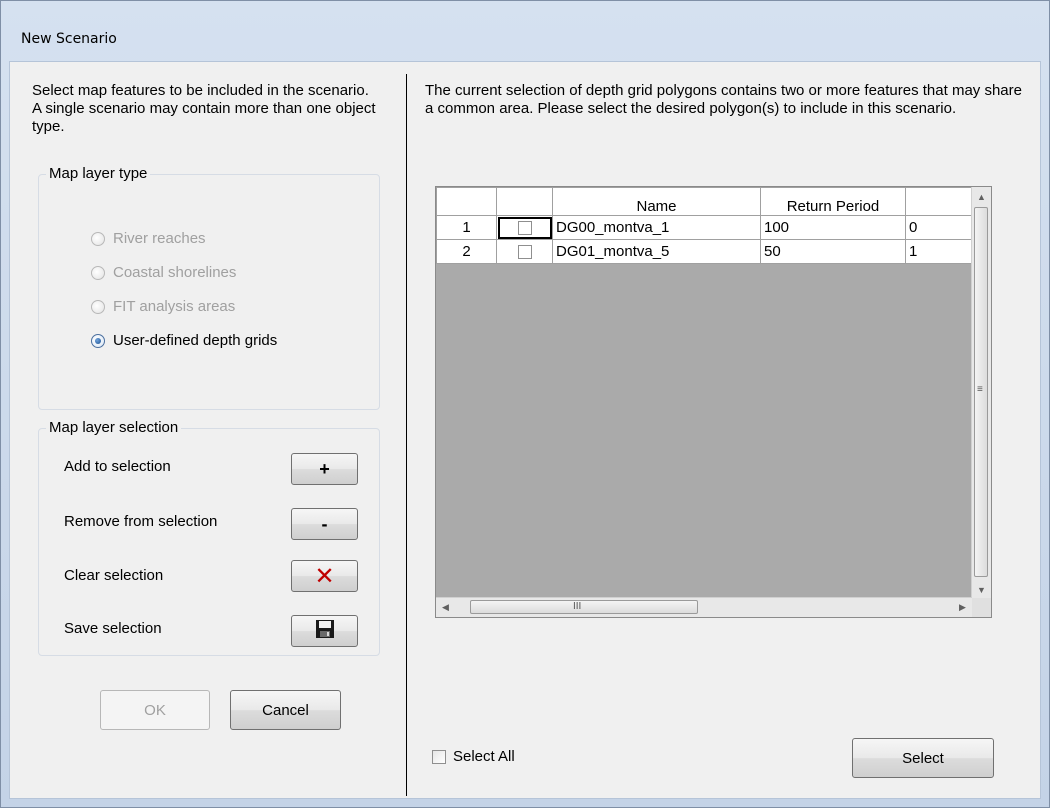 The width and height of the screenshot is (1050, 808). Describe the element at coordinates (406, 435) in the screenshot. I see `vertical-divider` at that location.